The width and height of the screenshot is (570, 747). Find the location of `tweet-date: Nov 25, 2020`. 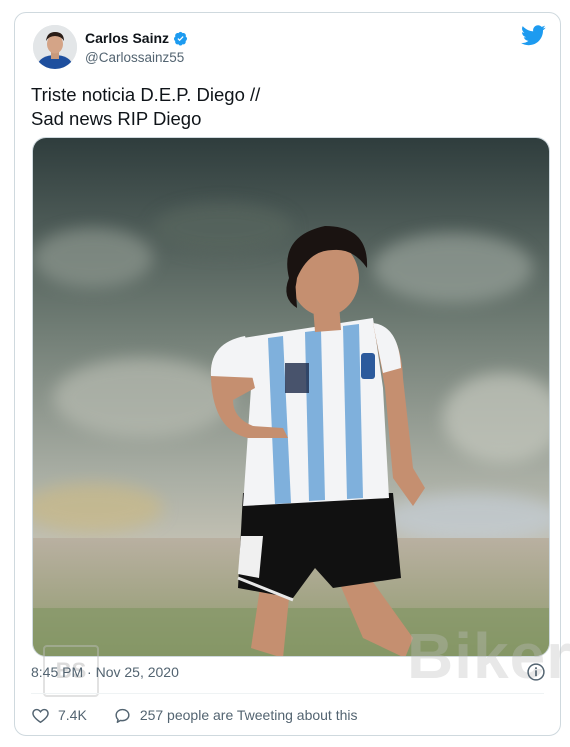

tweet-date: Nov 25, 2020 is located at coordinates (137, 672).